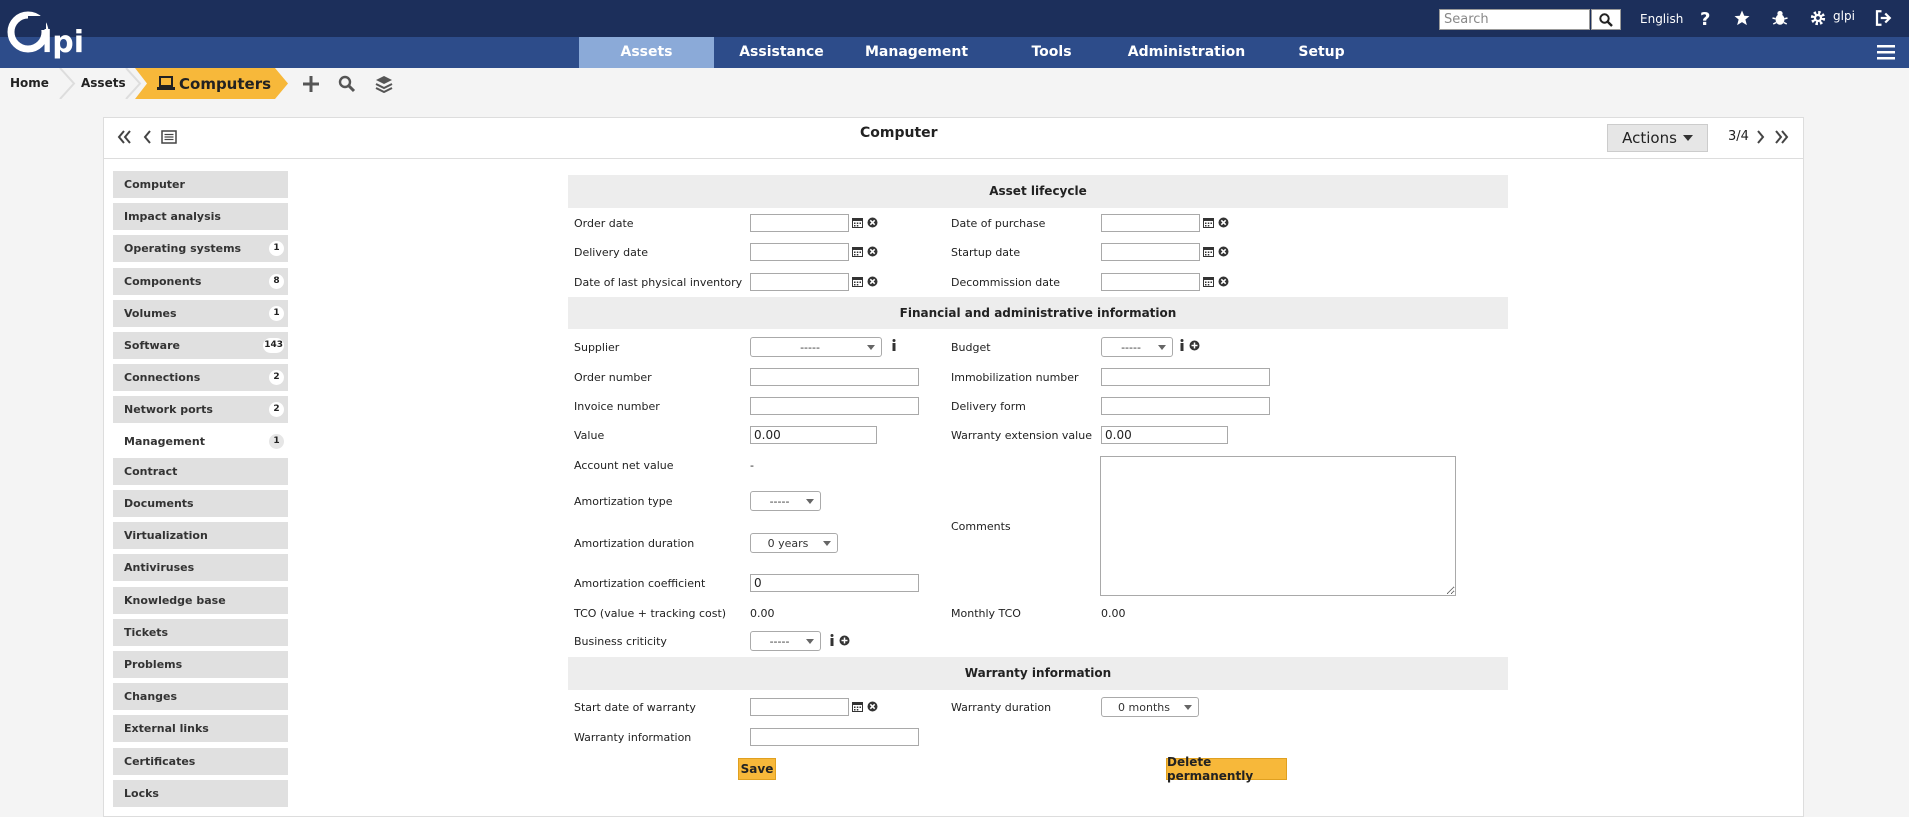 The image size is (1909, 817). Describe the element at coordinates (1321, 52) in the screenshot. I see `nav-setup: Setup` at that location.